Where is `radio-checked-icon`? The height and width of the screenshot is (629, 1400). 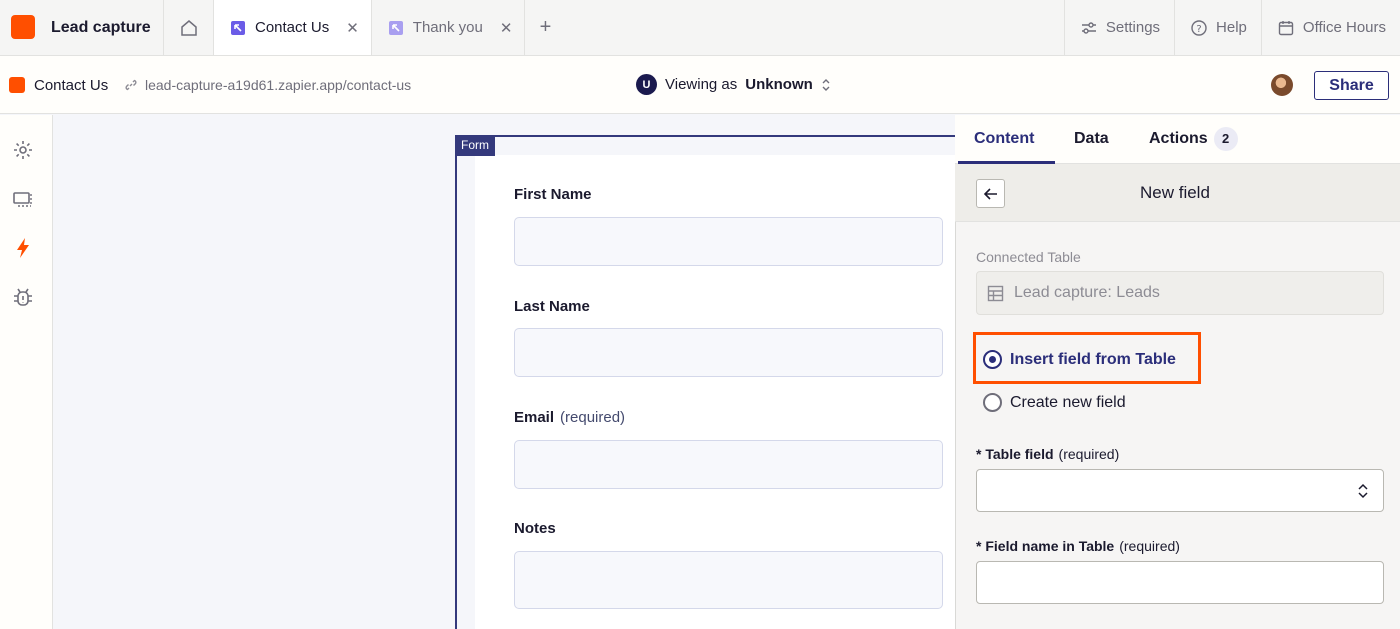 radio-checked-icon is located at coordinates (992, 359).